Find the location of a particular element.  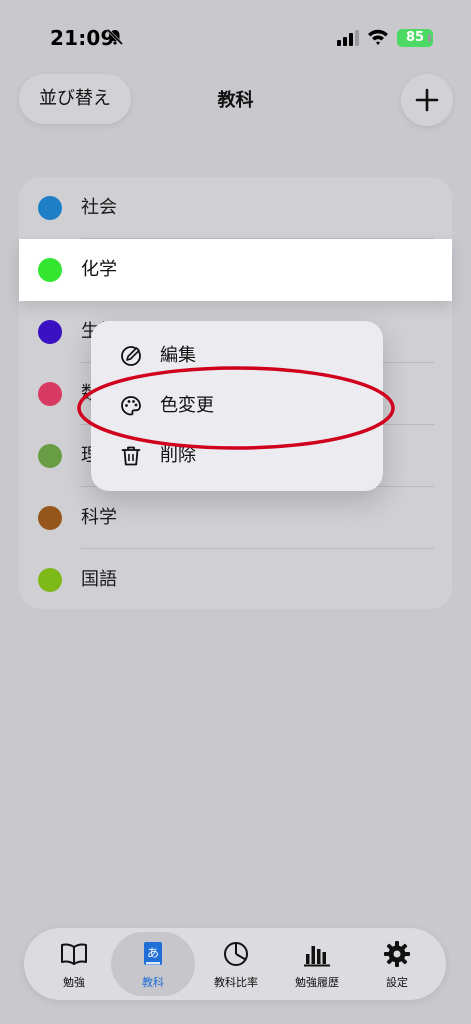

menu-item-edit: 編集 is located at coordinates (237, 356).